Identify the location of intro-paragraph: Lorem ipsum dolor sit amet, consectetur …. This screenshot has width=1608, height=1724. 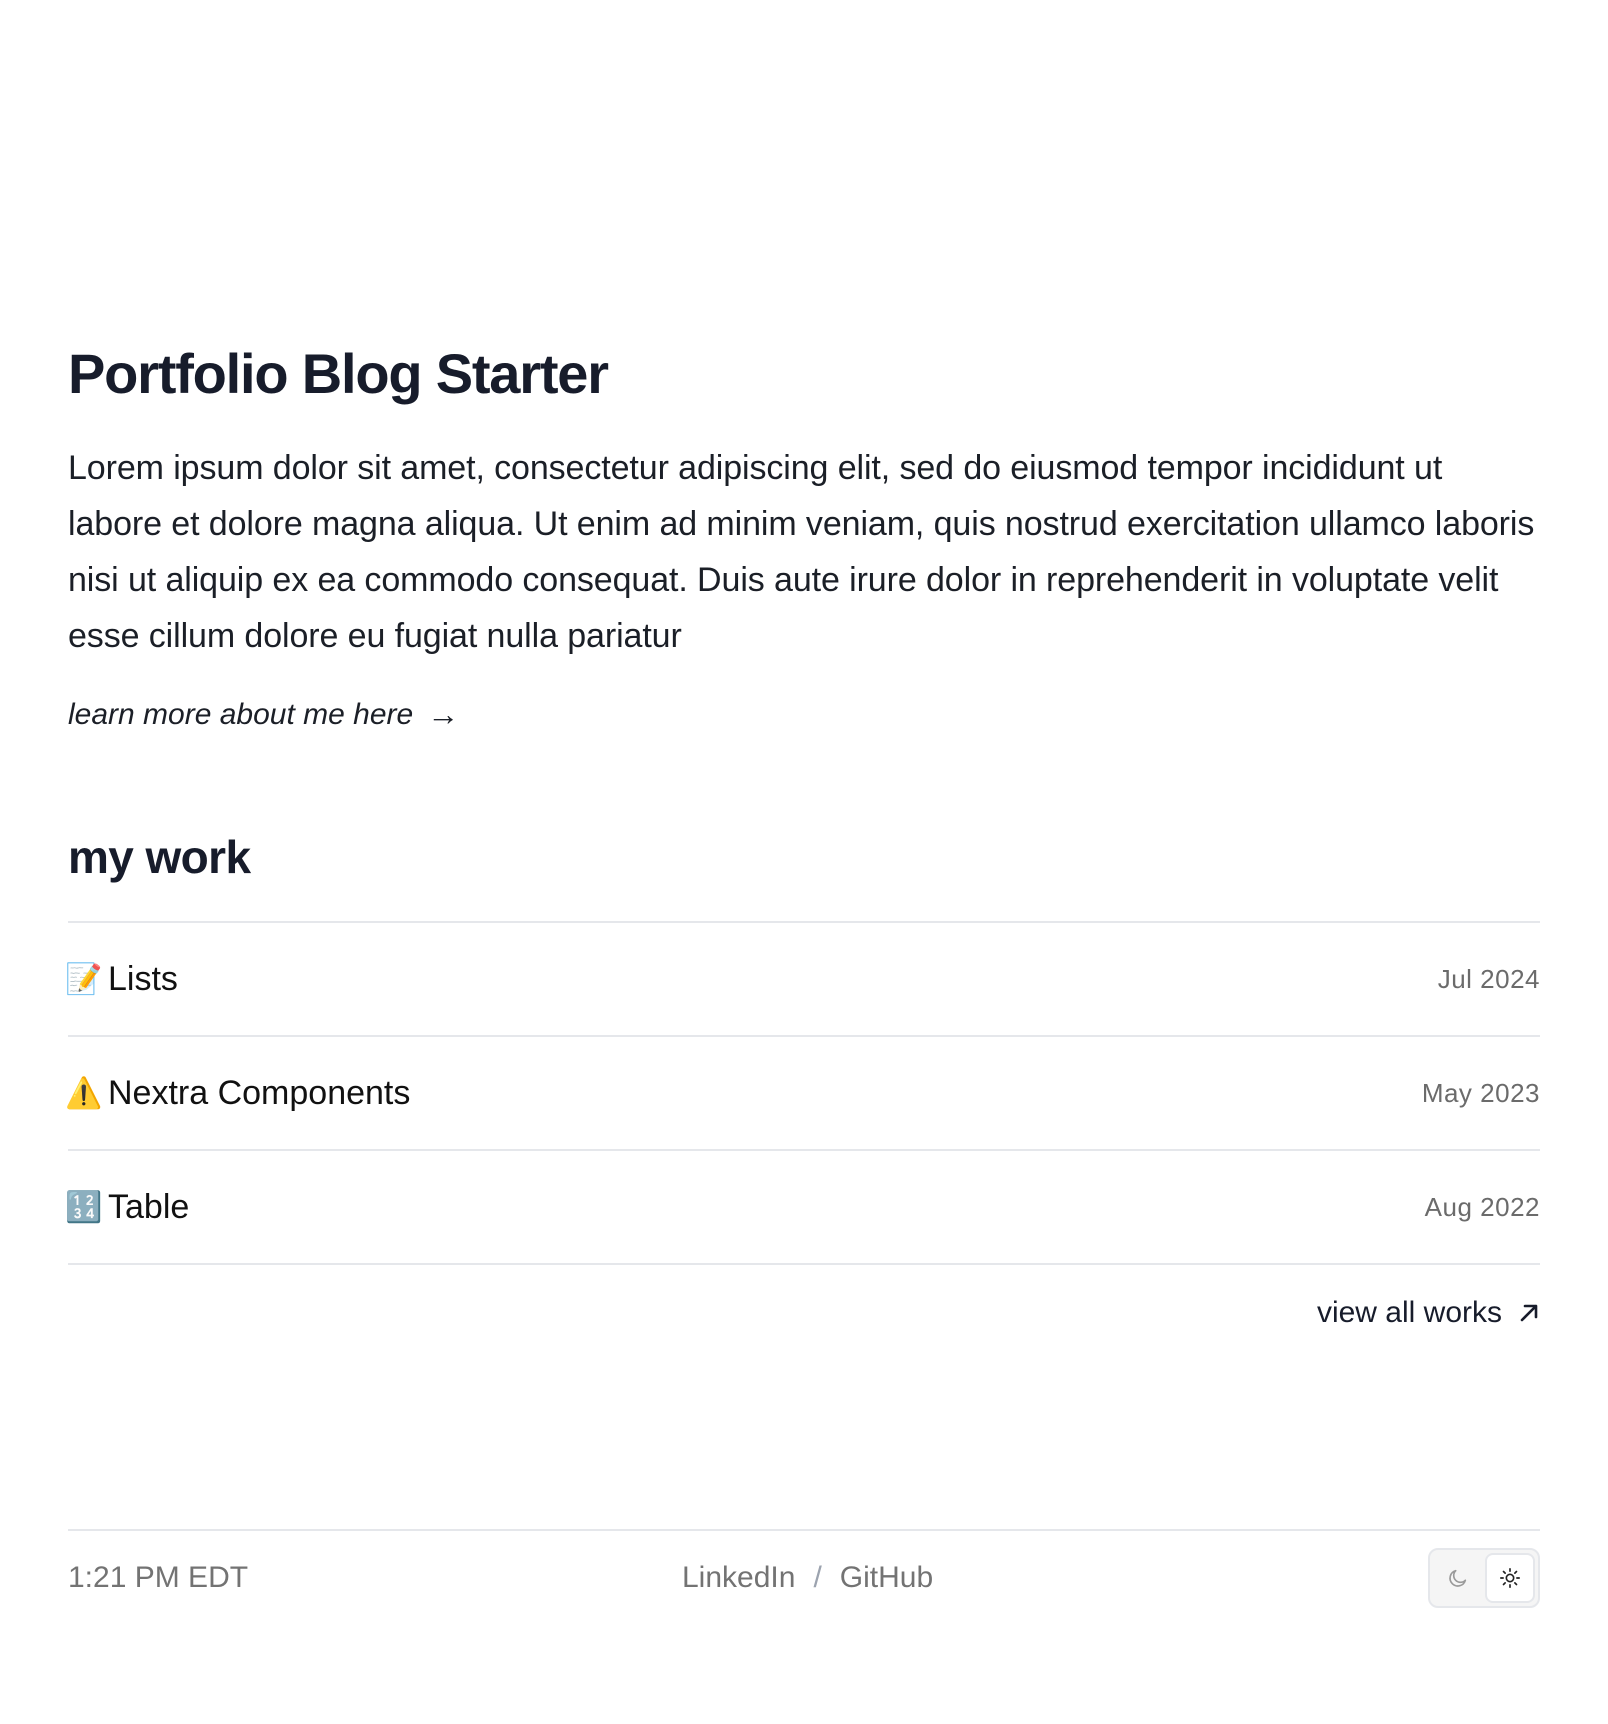
(801, 552).